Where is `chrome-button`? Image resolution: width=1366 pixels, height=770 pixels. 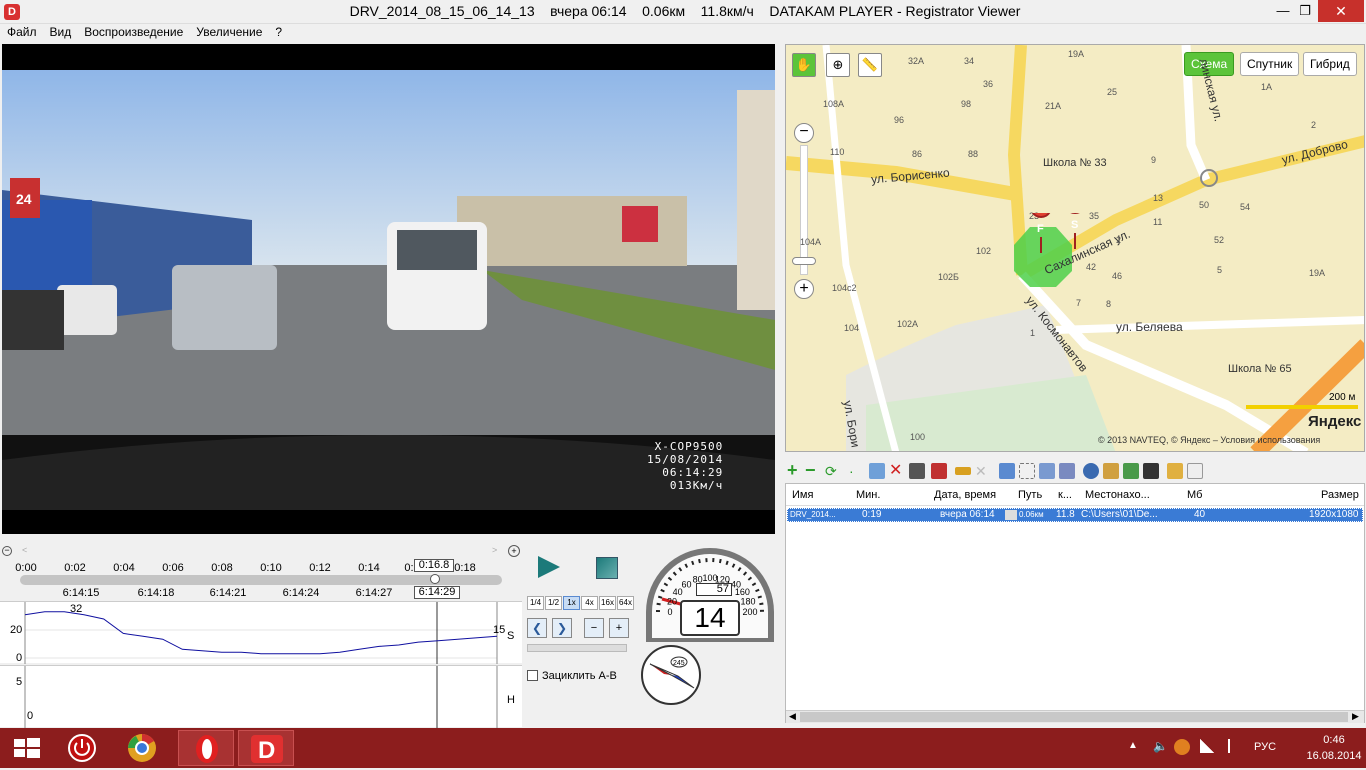 chrome-button is located at coordinates (146, 748).